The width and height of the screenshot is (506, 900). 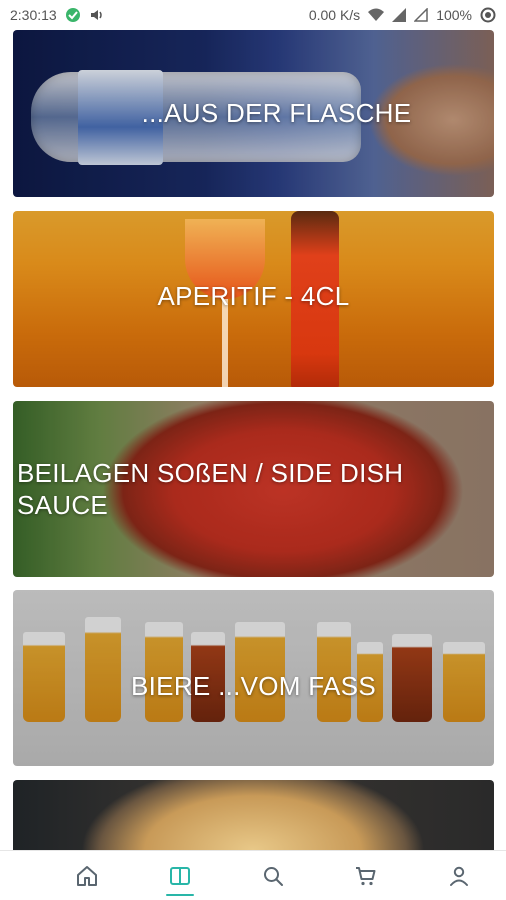 What do you see at coordinates (210, 489) in the screenshot?
I see `card-title: BEILAGEN SOßEN / SIDE DISH SAUCE` at bounding box center [210, 489].